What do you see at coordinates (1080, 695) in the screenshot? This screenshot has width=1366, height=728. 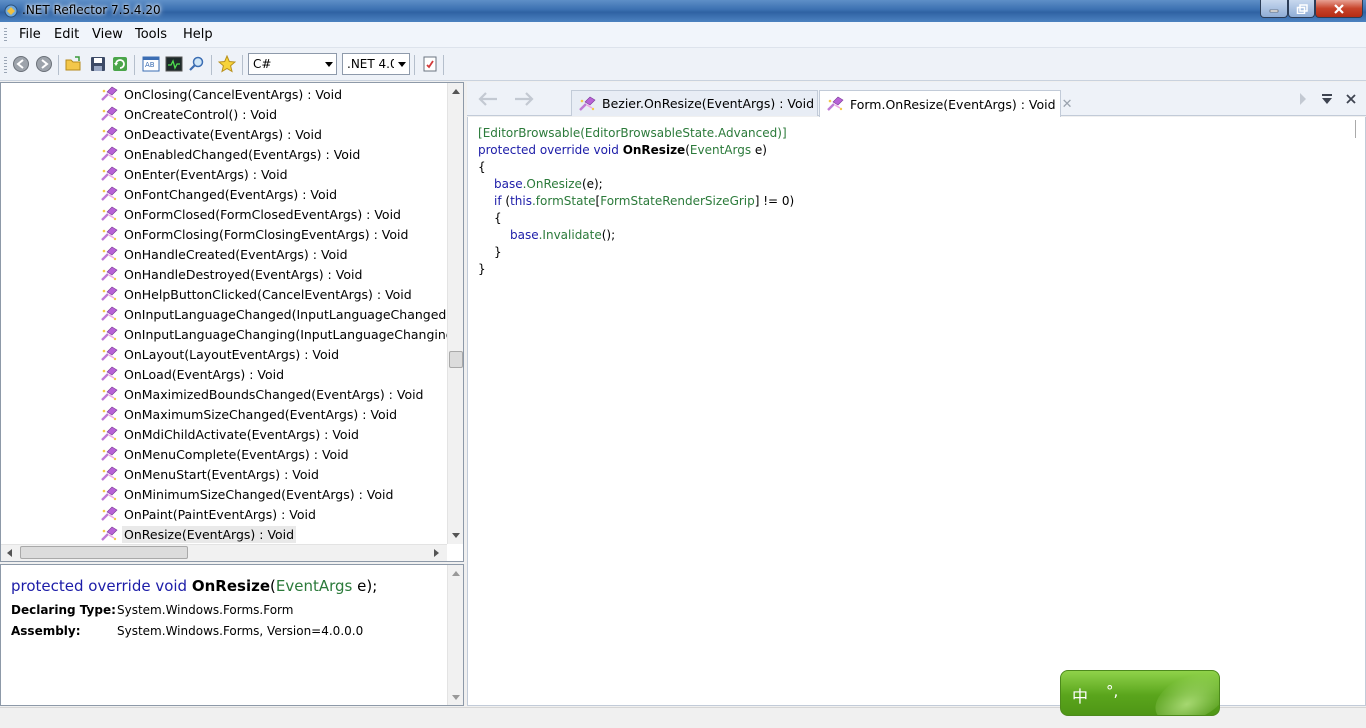 I see `ime-mode-indicator: 中` at bounding box center [1080, 695].